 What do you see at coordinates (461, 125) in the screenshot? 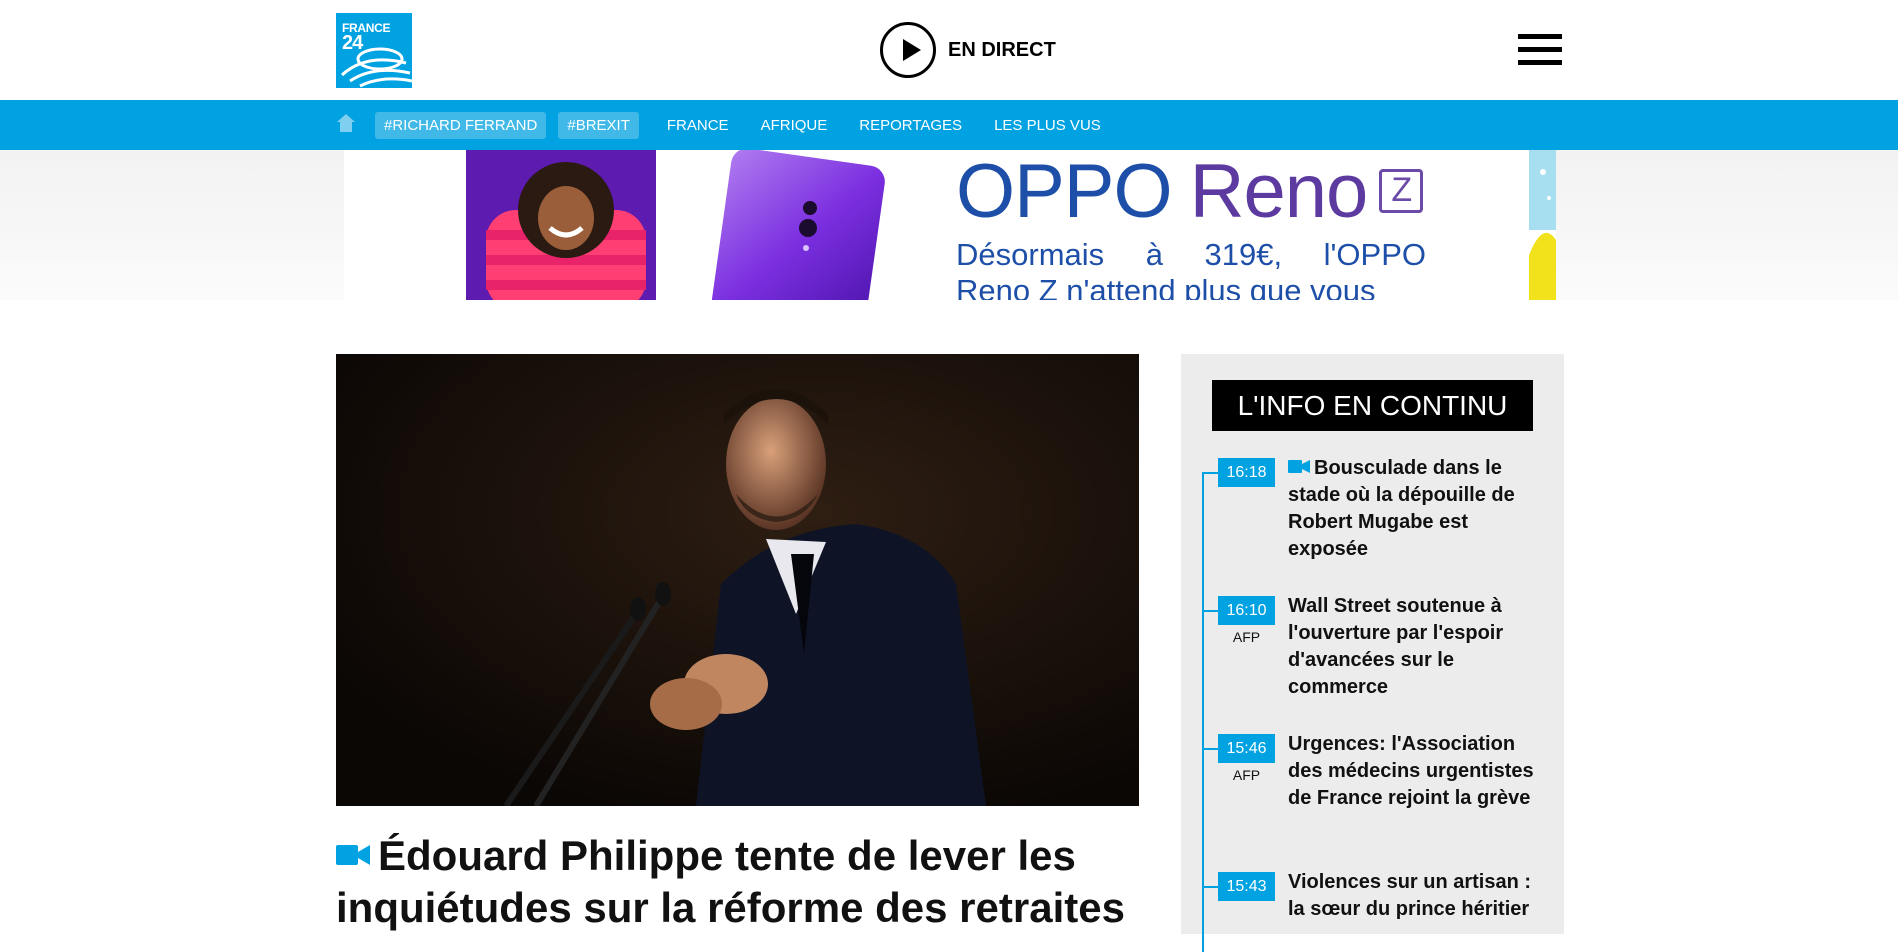
I see `nav-tag-richard-ferrand: #RICHARD FERRAND` at bounding box center [461, 125].